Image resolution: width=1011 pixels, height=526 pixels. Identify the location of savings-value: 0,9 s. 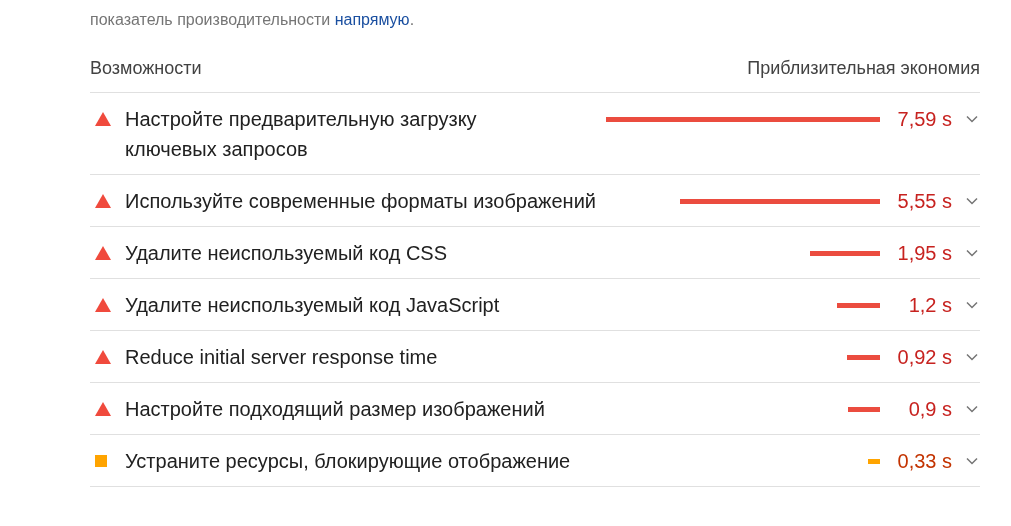
(929, 409).